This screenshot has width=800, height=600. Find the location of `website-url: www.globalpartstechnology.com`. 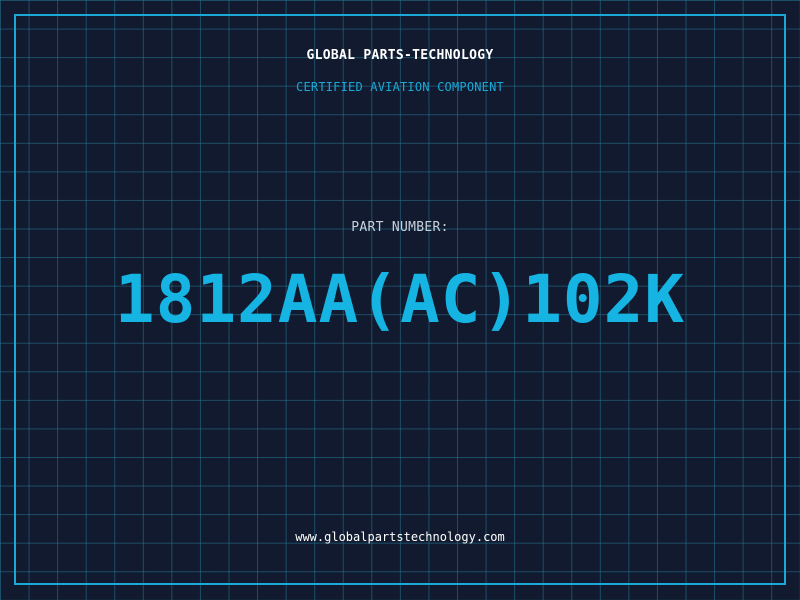

website-url: www.globalpartstechnology.com is located at coordinates (400, 537).